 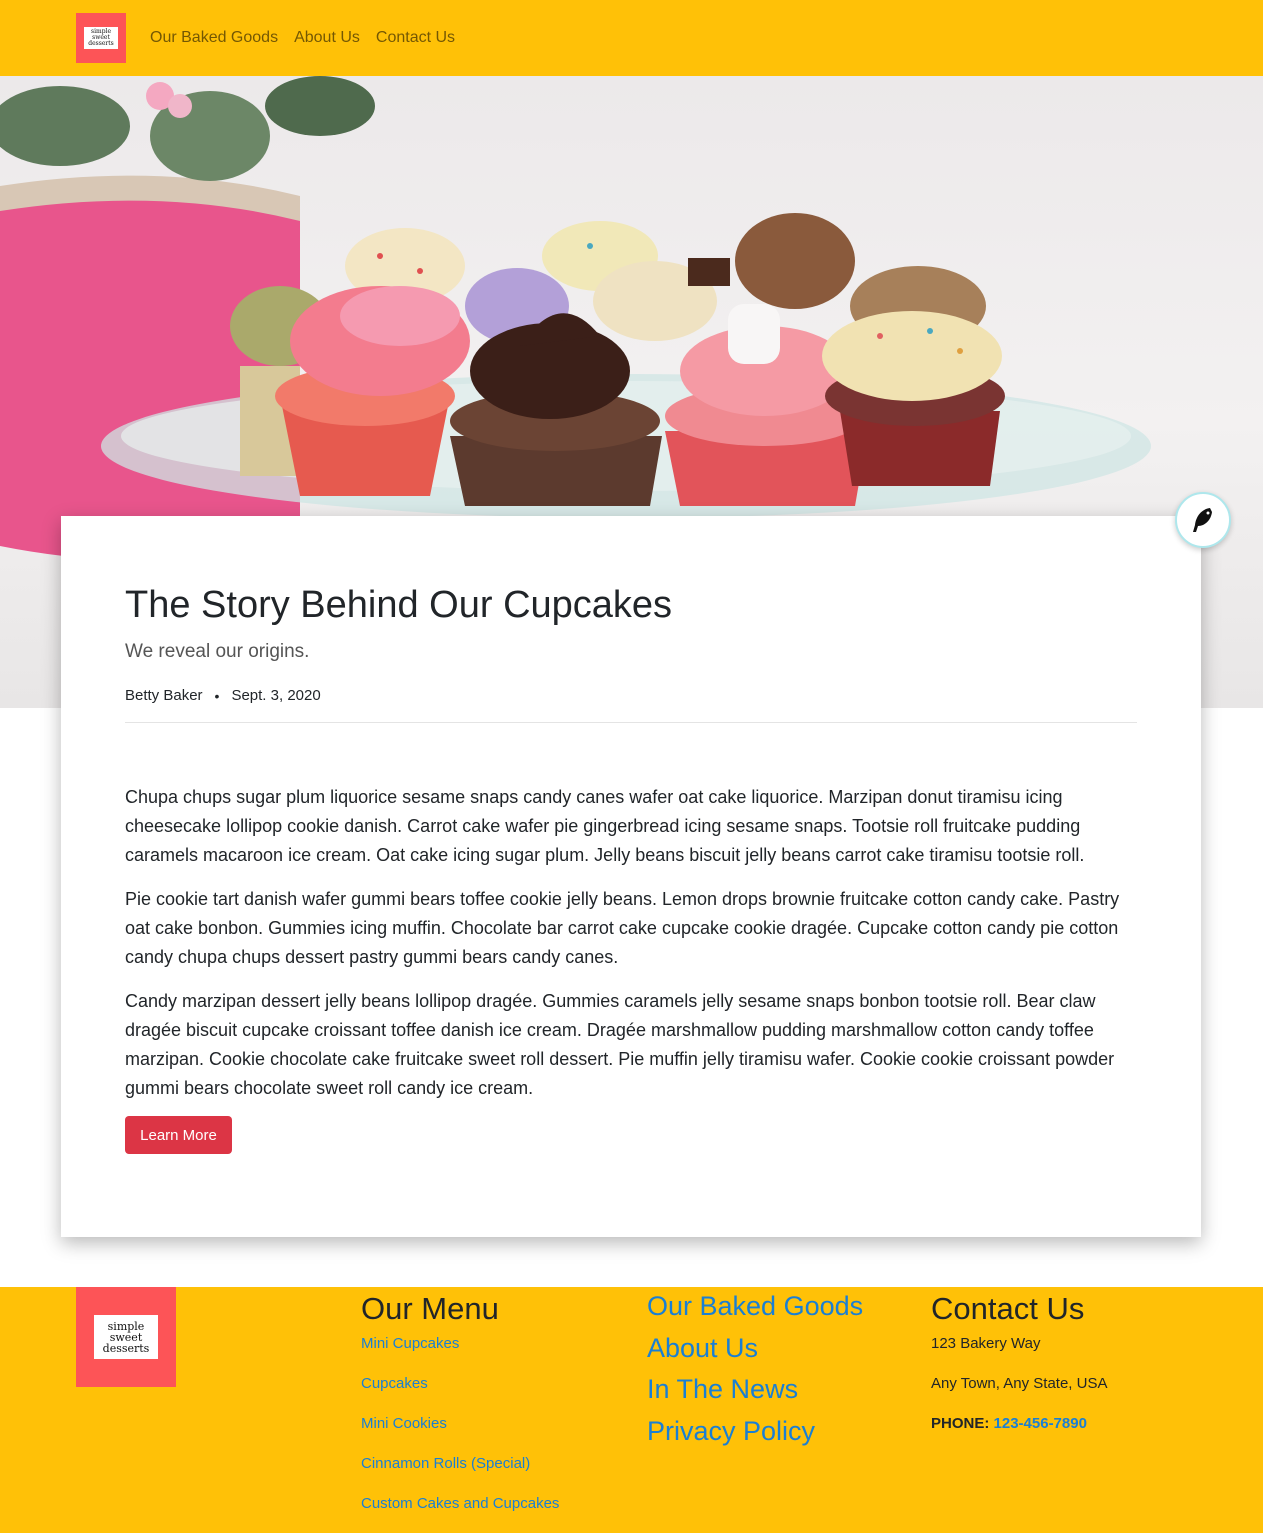 What do you see at coordinates (460, 1513) in the screenshot?
I see `menu-link-custom-cakes: Custom Cakes and Cupcakes` at bounding box center [460, 1513].